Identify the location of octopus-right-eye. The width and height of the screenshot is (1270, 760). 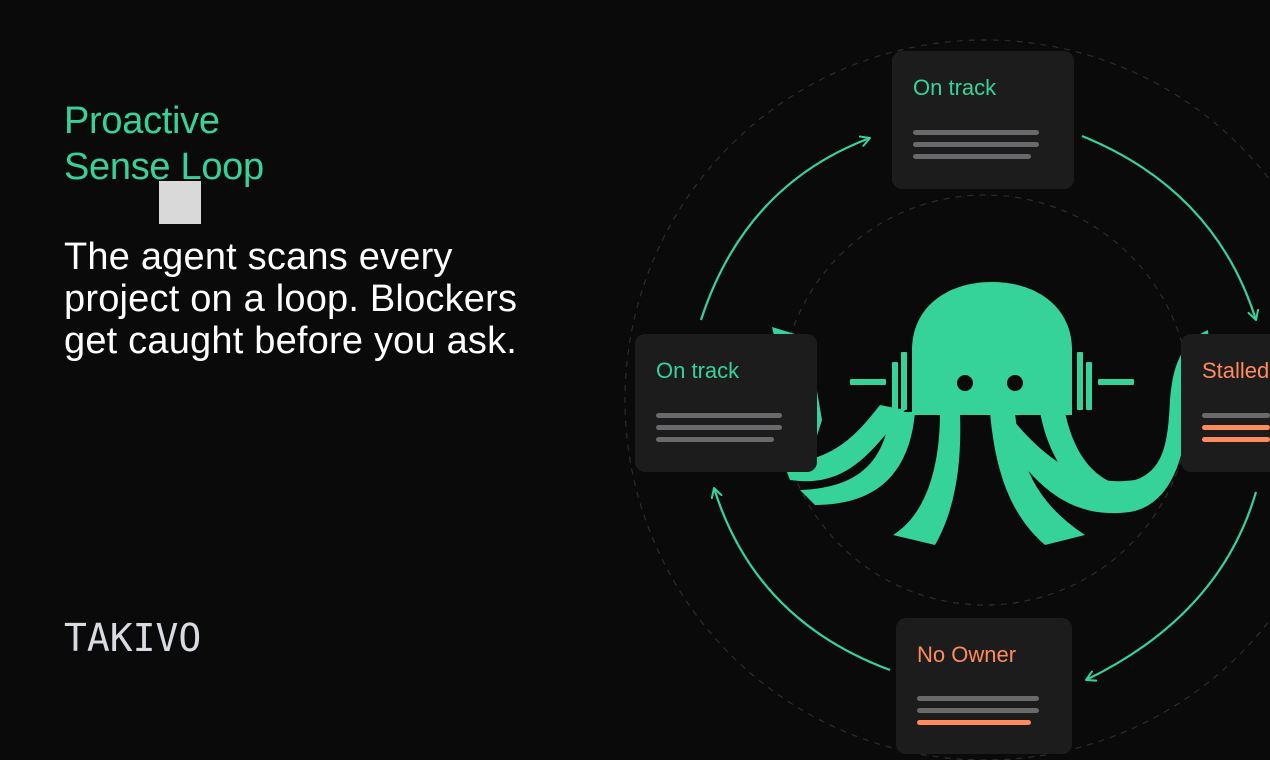
(1015, 383).